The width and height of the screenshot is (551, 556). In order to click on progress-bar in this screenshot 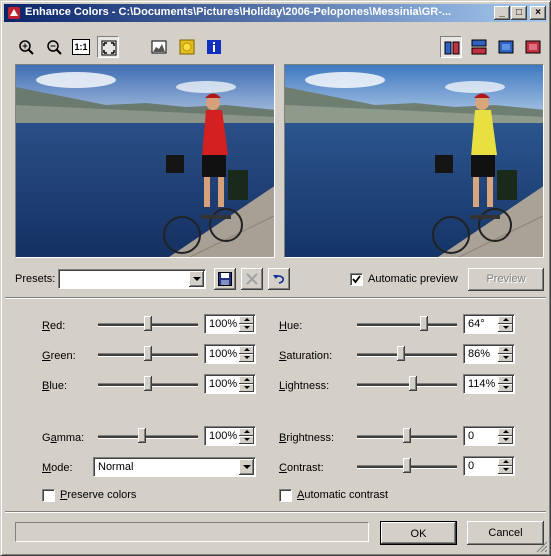, I will do `click(192, 532)`.